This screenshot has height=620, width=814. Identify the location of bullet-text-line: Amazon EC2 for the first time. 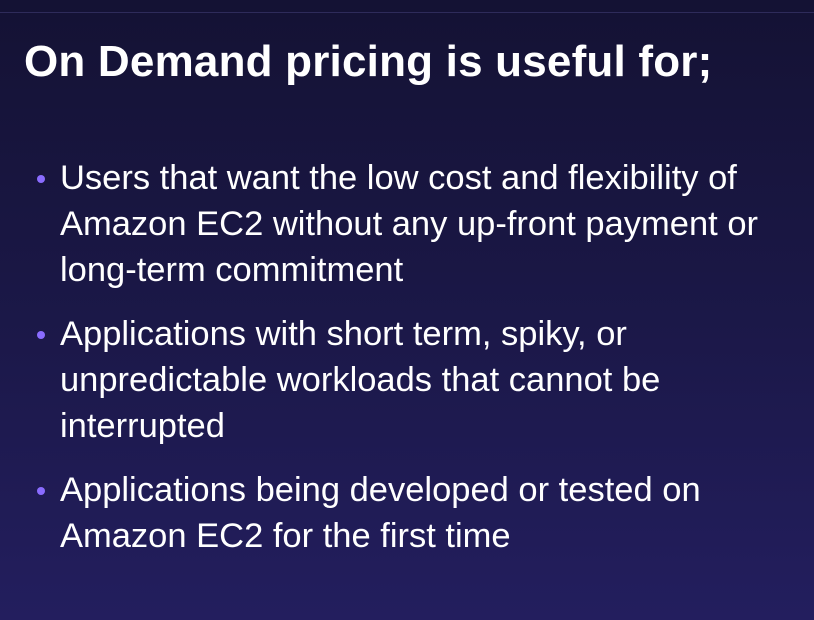
(285, 536).